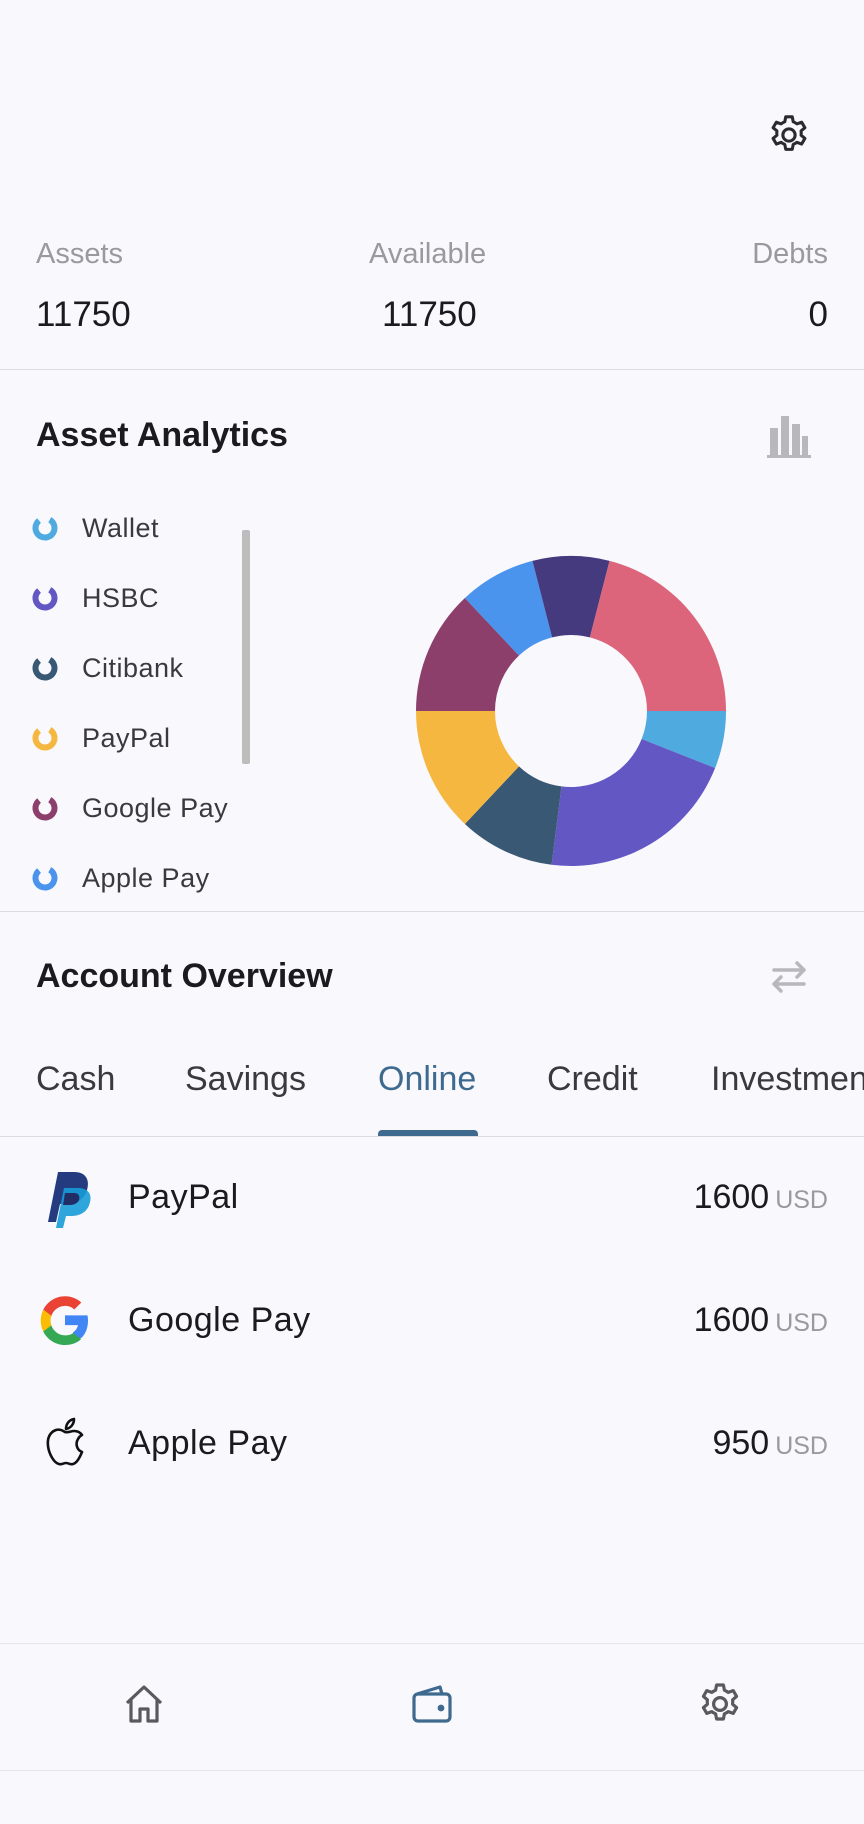 The image size is (864, 1824). I want to click on account-name: PayPal, so click(183, 1197).